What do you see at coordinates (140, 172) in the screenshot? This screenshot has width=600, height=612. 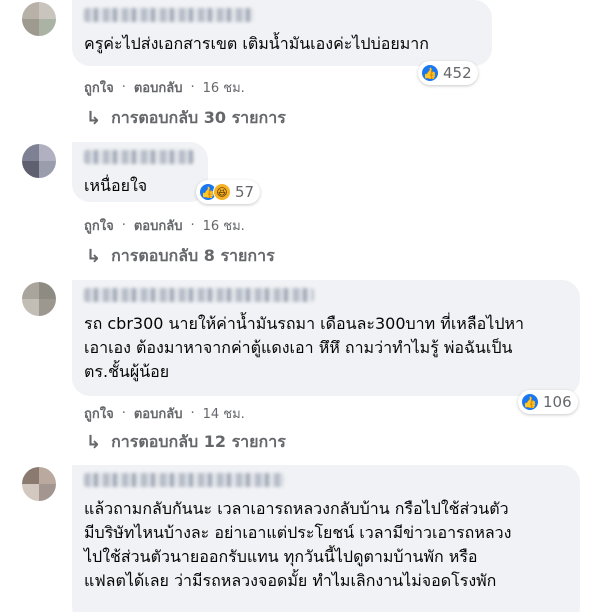 I see `comment-bubble: เหนื่อยใจ` at bounding box center [140, 172].